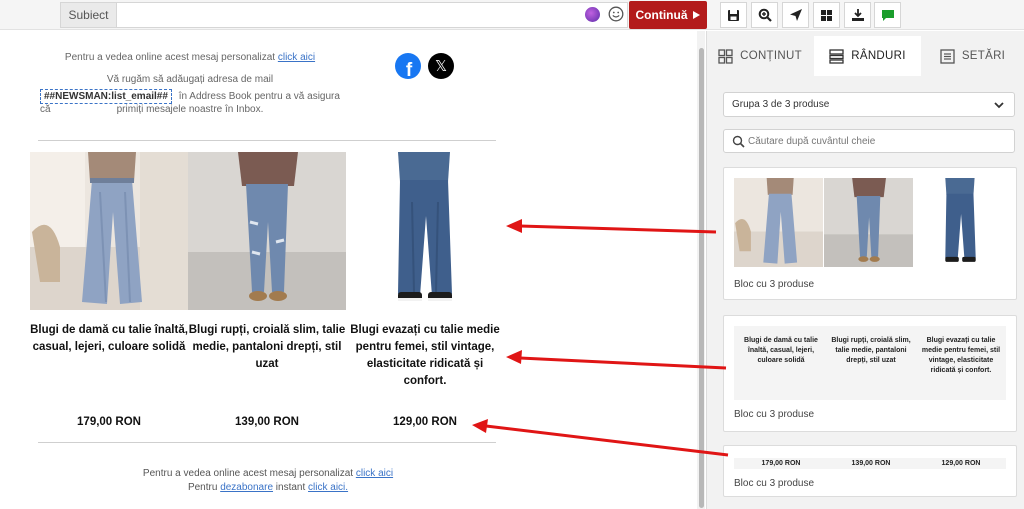  Describe the element at coordinates (725, 56) in the screenshot. I see `content-icon` at that location.